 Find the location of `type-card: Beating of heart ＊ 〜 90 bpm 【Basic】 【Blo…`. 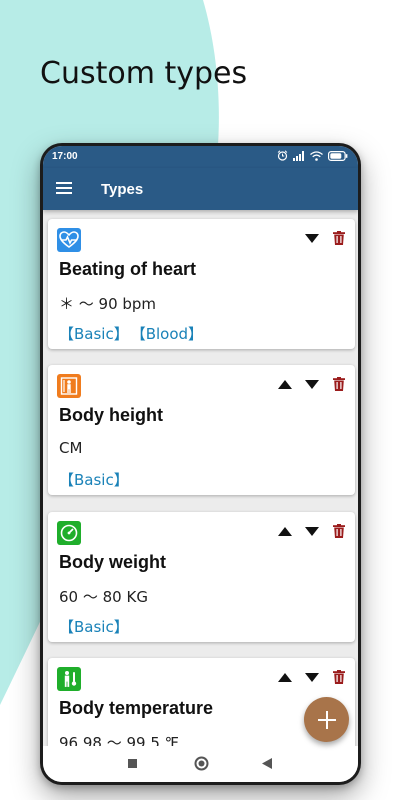

type-card: Beating of heart ＊ 〜 90 bpm 【Basic】 【Blo… is located at coordinates (201, 284).